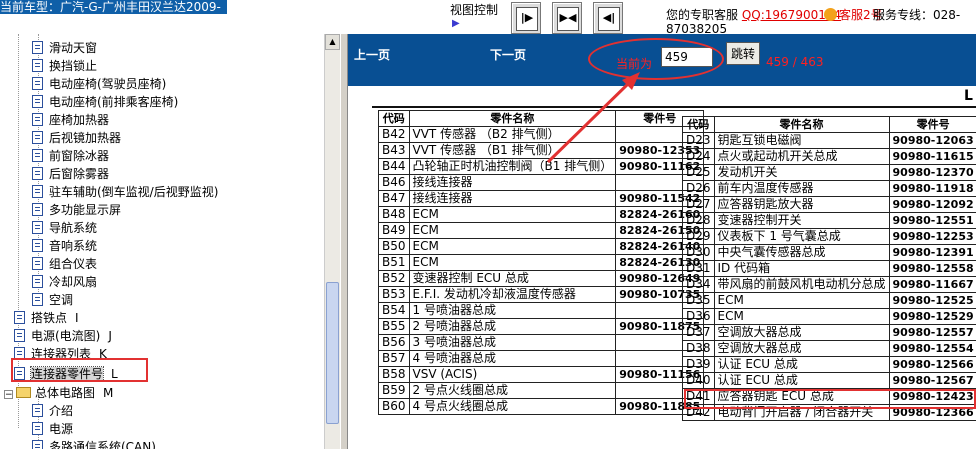 Image resolution: width=976 pixels, height=449 pixels. I want to click on cell-name: 4 号点火线圈总成, so click(512, 406).